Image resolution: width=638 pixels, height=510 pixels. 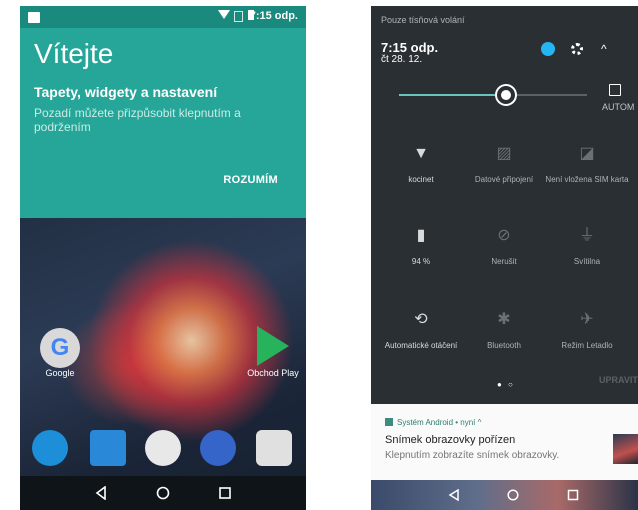 What do you see at coordinates (421, 245) in the screenshot?
I see `tile-battery: ▮ 94 %` at bounding box center [421, 245].